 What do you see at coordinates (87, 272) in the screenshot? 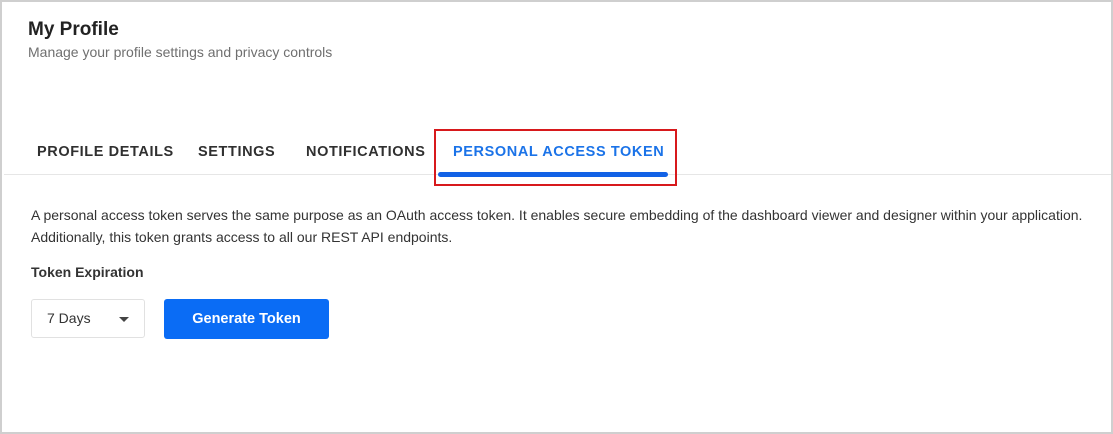
I see `token-expiration-label: Token Expiration` at bounding box center [87, 272].